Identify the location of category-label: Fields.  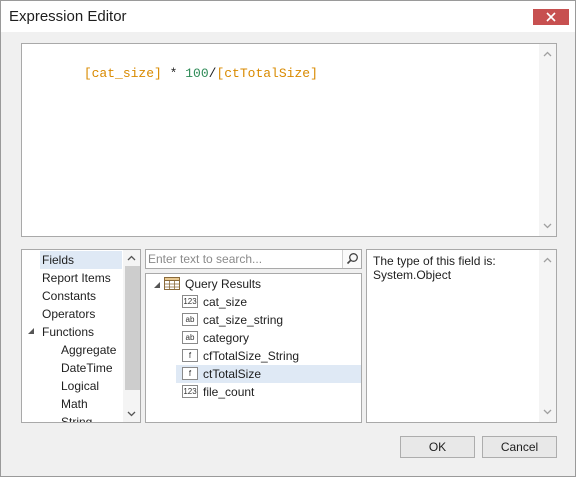
(58, 260).